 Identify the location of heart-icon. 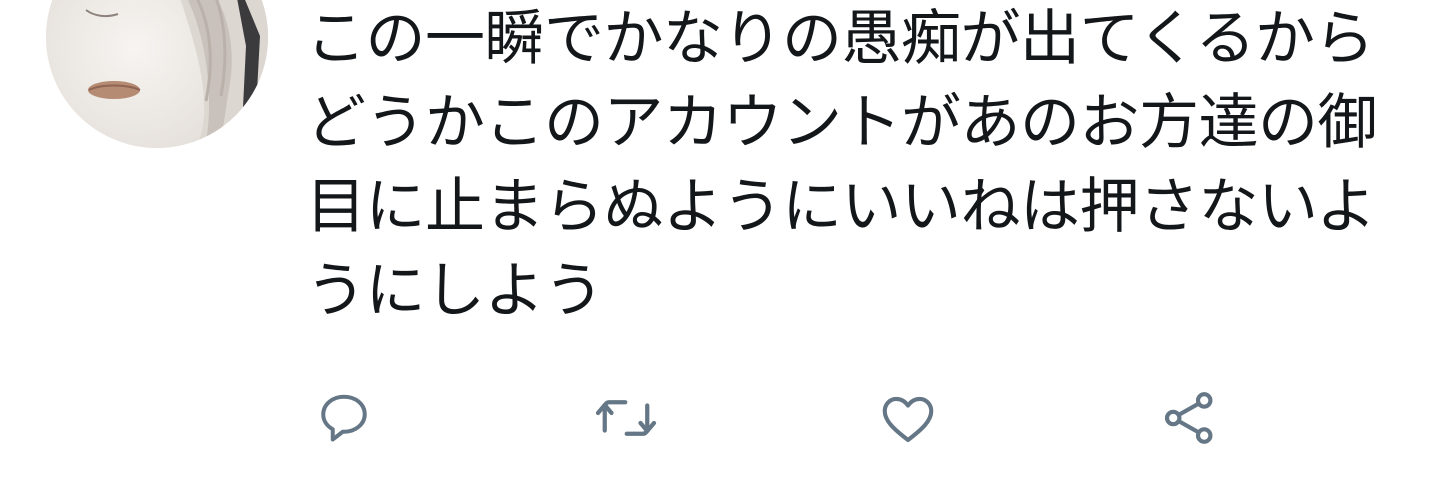
(908, 419).